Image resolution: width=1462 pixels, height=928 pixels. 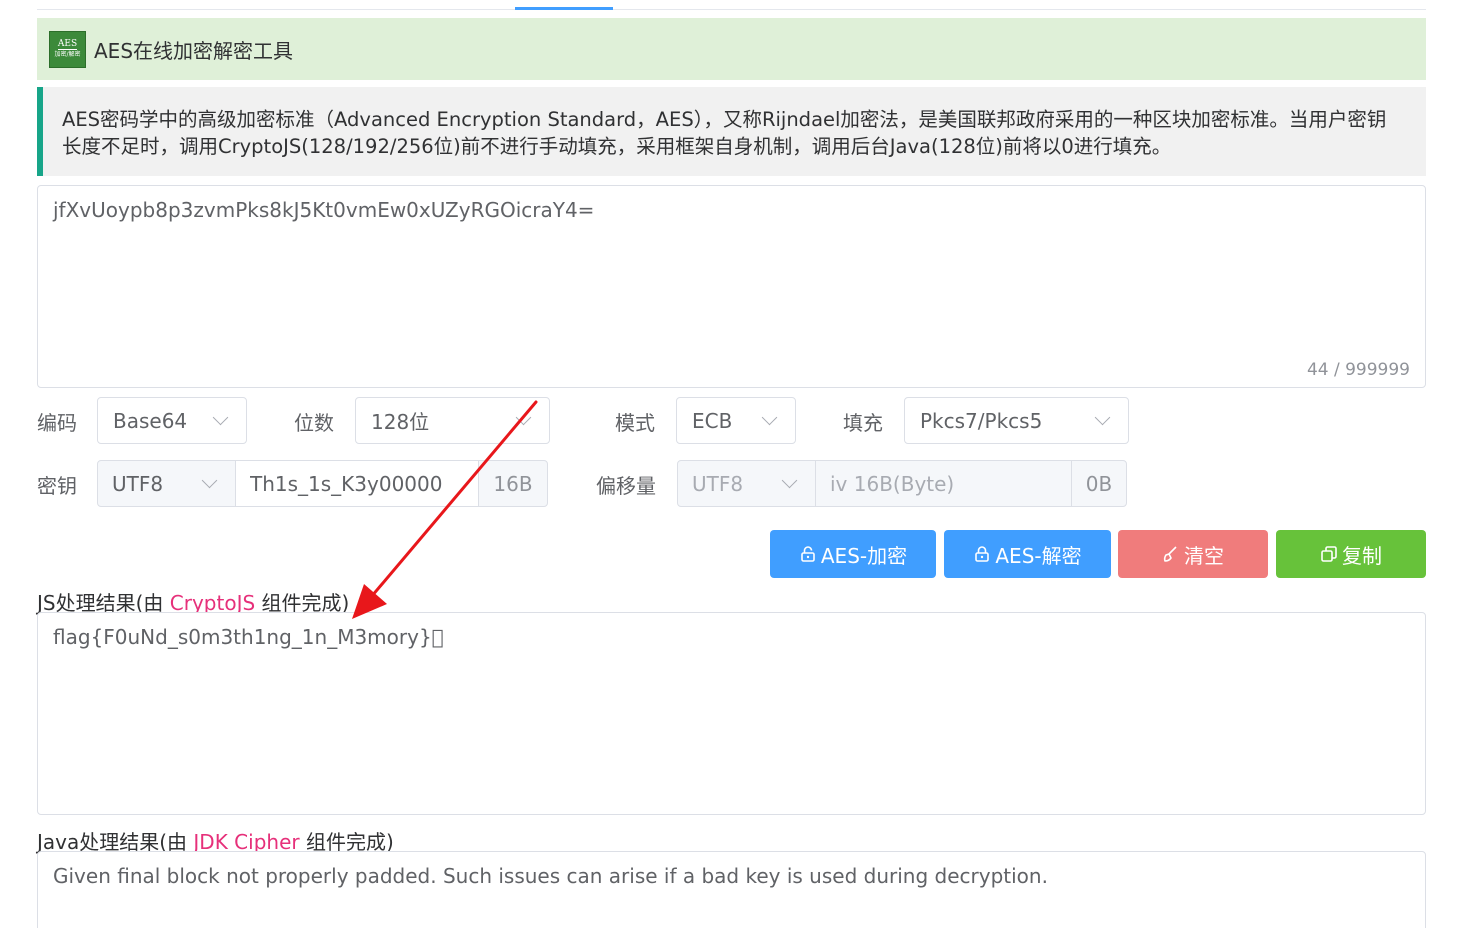 I want to click on iv-input-group: UTF8 0B, so click(x=902, y=483).